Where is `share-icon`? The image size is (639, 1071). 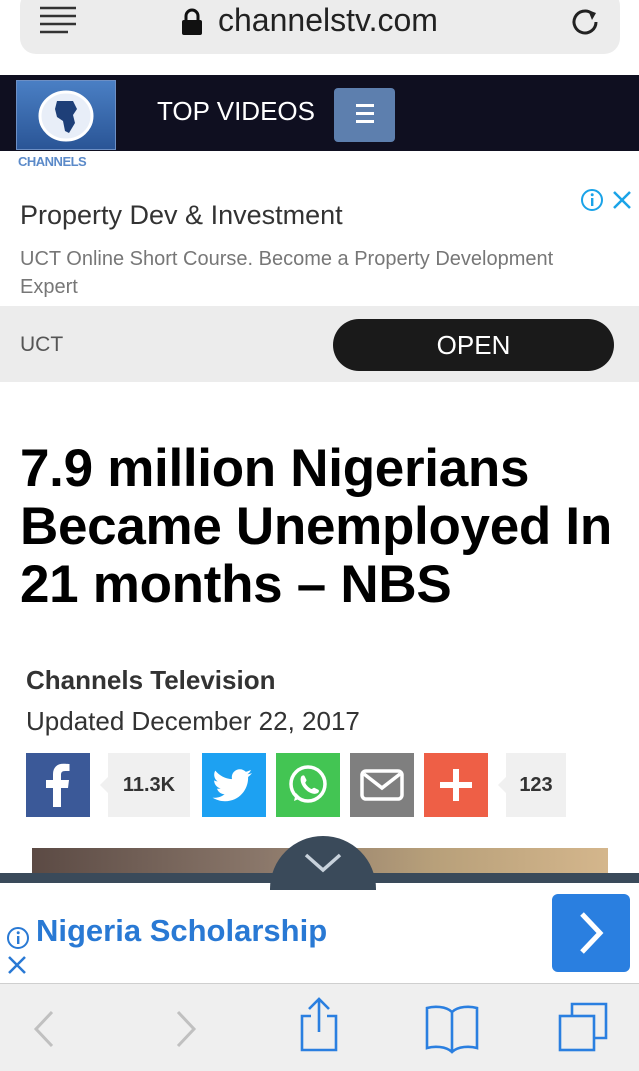
share-icon is located at coordinates (319, 1024).